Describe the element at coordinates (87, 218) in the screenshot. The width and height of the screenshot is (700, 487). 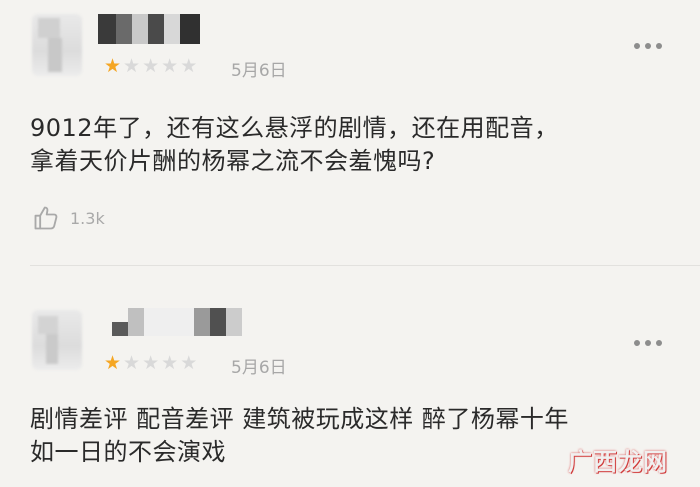
I see `like-count: 1.3k` at that location.